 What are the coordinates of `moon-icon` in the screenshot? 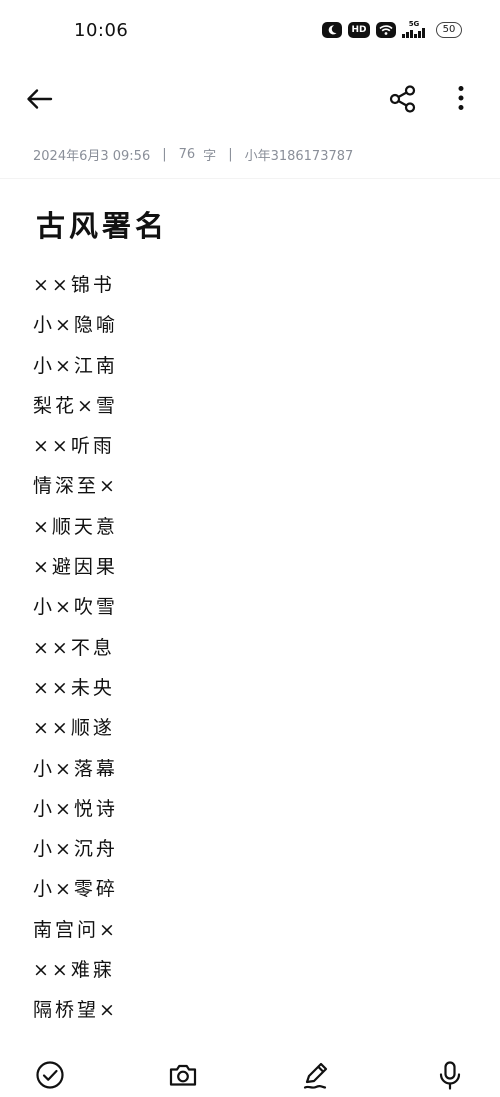 It's located at (332, 29).